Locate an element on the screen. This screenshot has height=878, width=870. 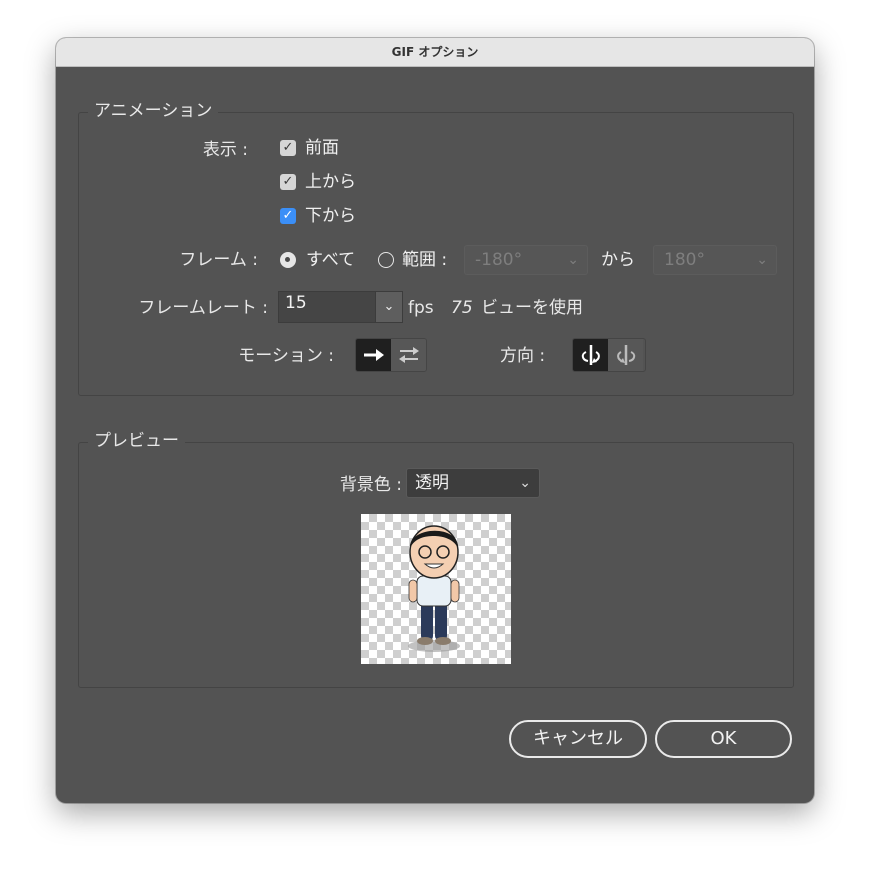
ok-button: OK is located at coordinates (723, 739).